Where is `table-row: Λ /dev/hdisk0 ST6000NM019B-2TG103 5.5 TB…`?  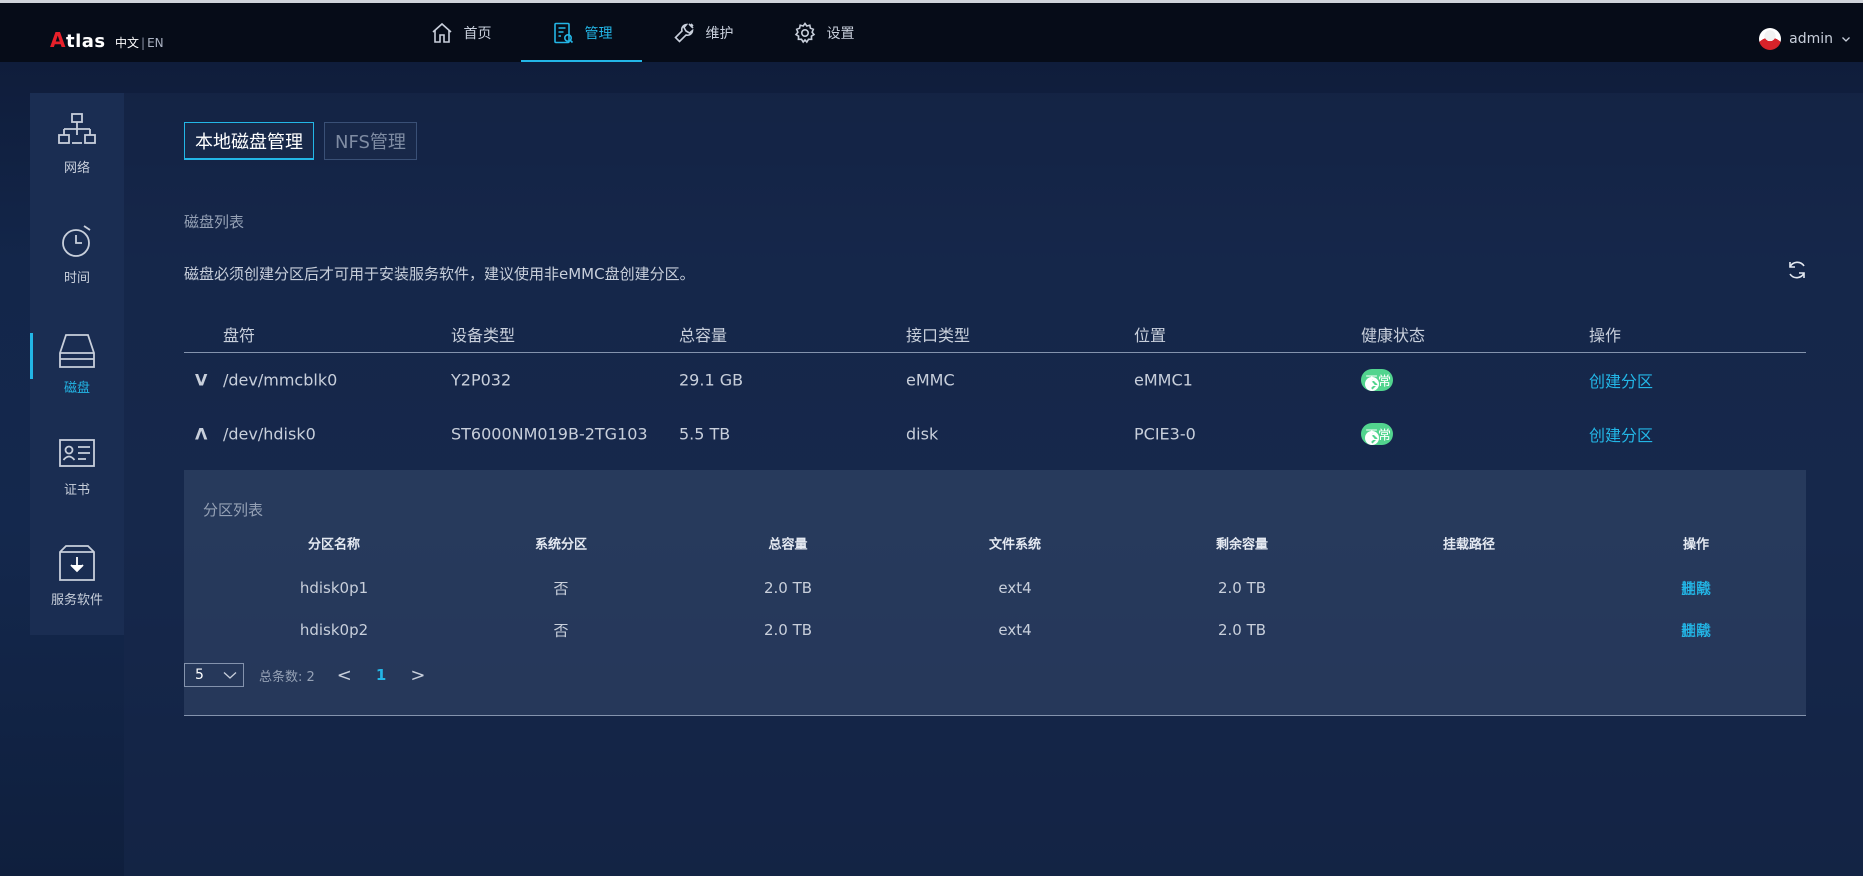 table-row: Λ /dev/hdisk0 ST6000NM019B-2TG103 5.5 TB… is located at coordinates (995, 434).